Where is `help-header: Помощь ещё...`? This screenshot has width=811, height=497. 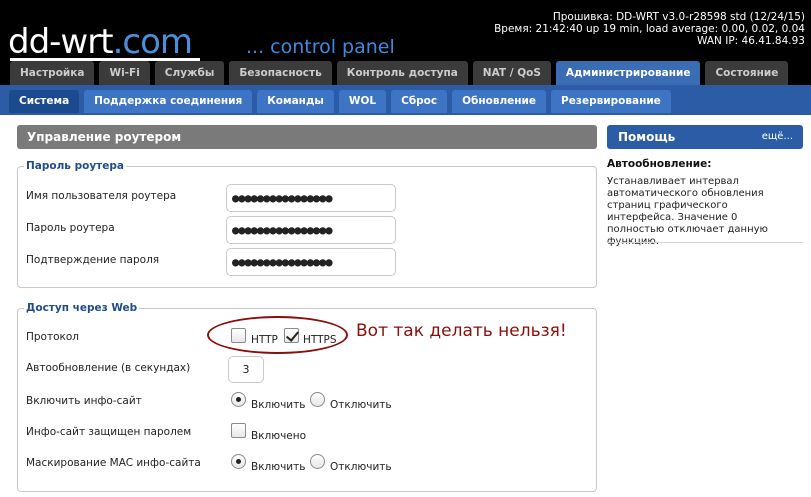 help-header: Помощь ещё... is located at coordinates (705, 137).